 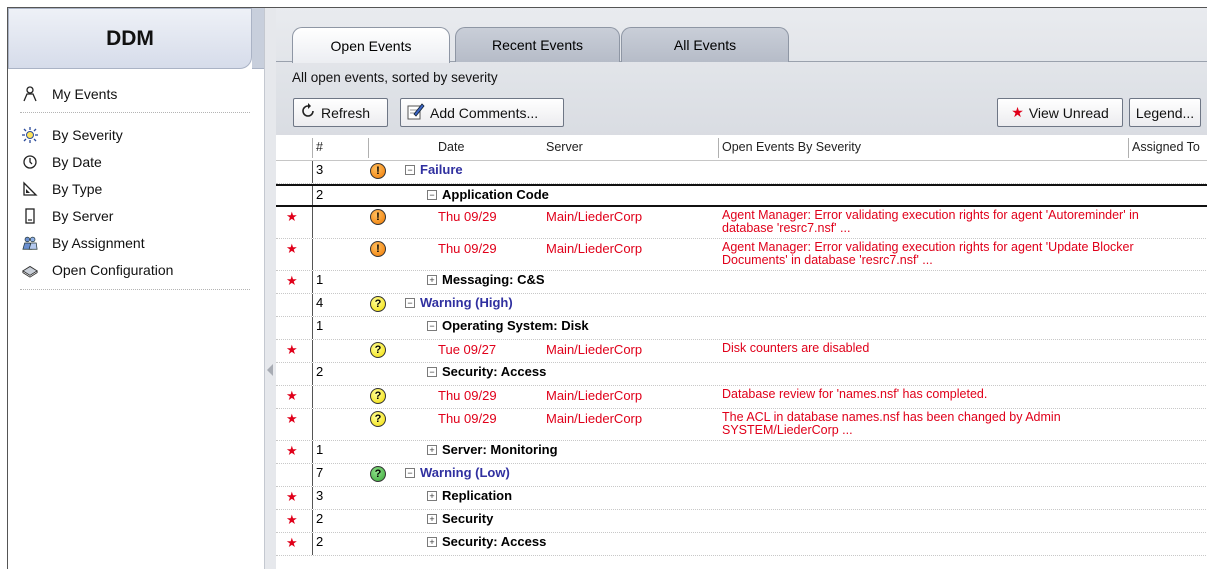 What do you see at coordinates (741, 172) in the screenshot?
I see `severity-category-row: 3! − Failure` at bounding box center [741, 172].